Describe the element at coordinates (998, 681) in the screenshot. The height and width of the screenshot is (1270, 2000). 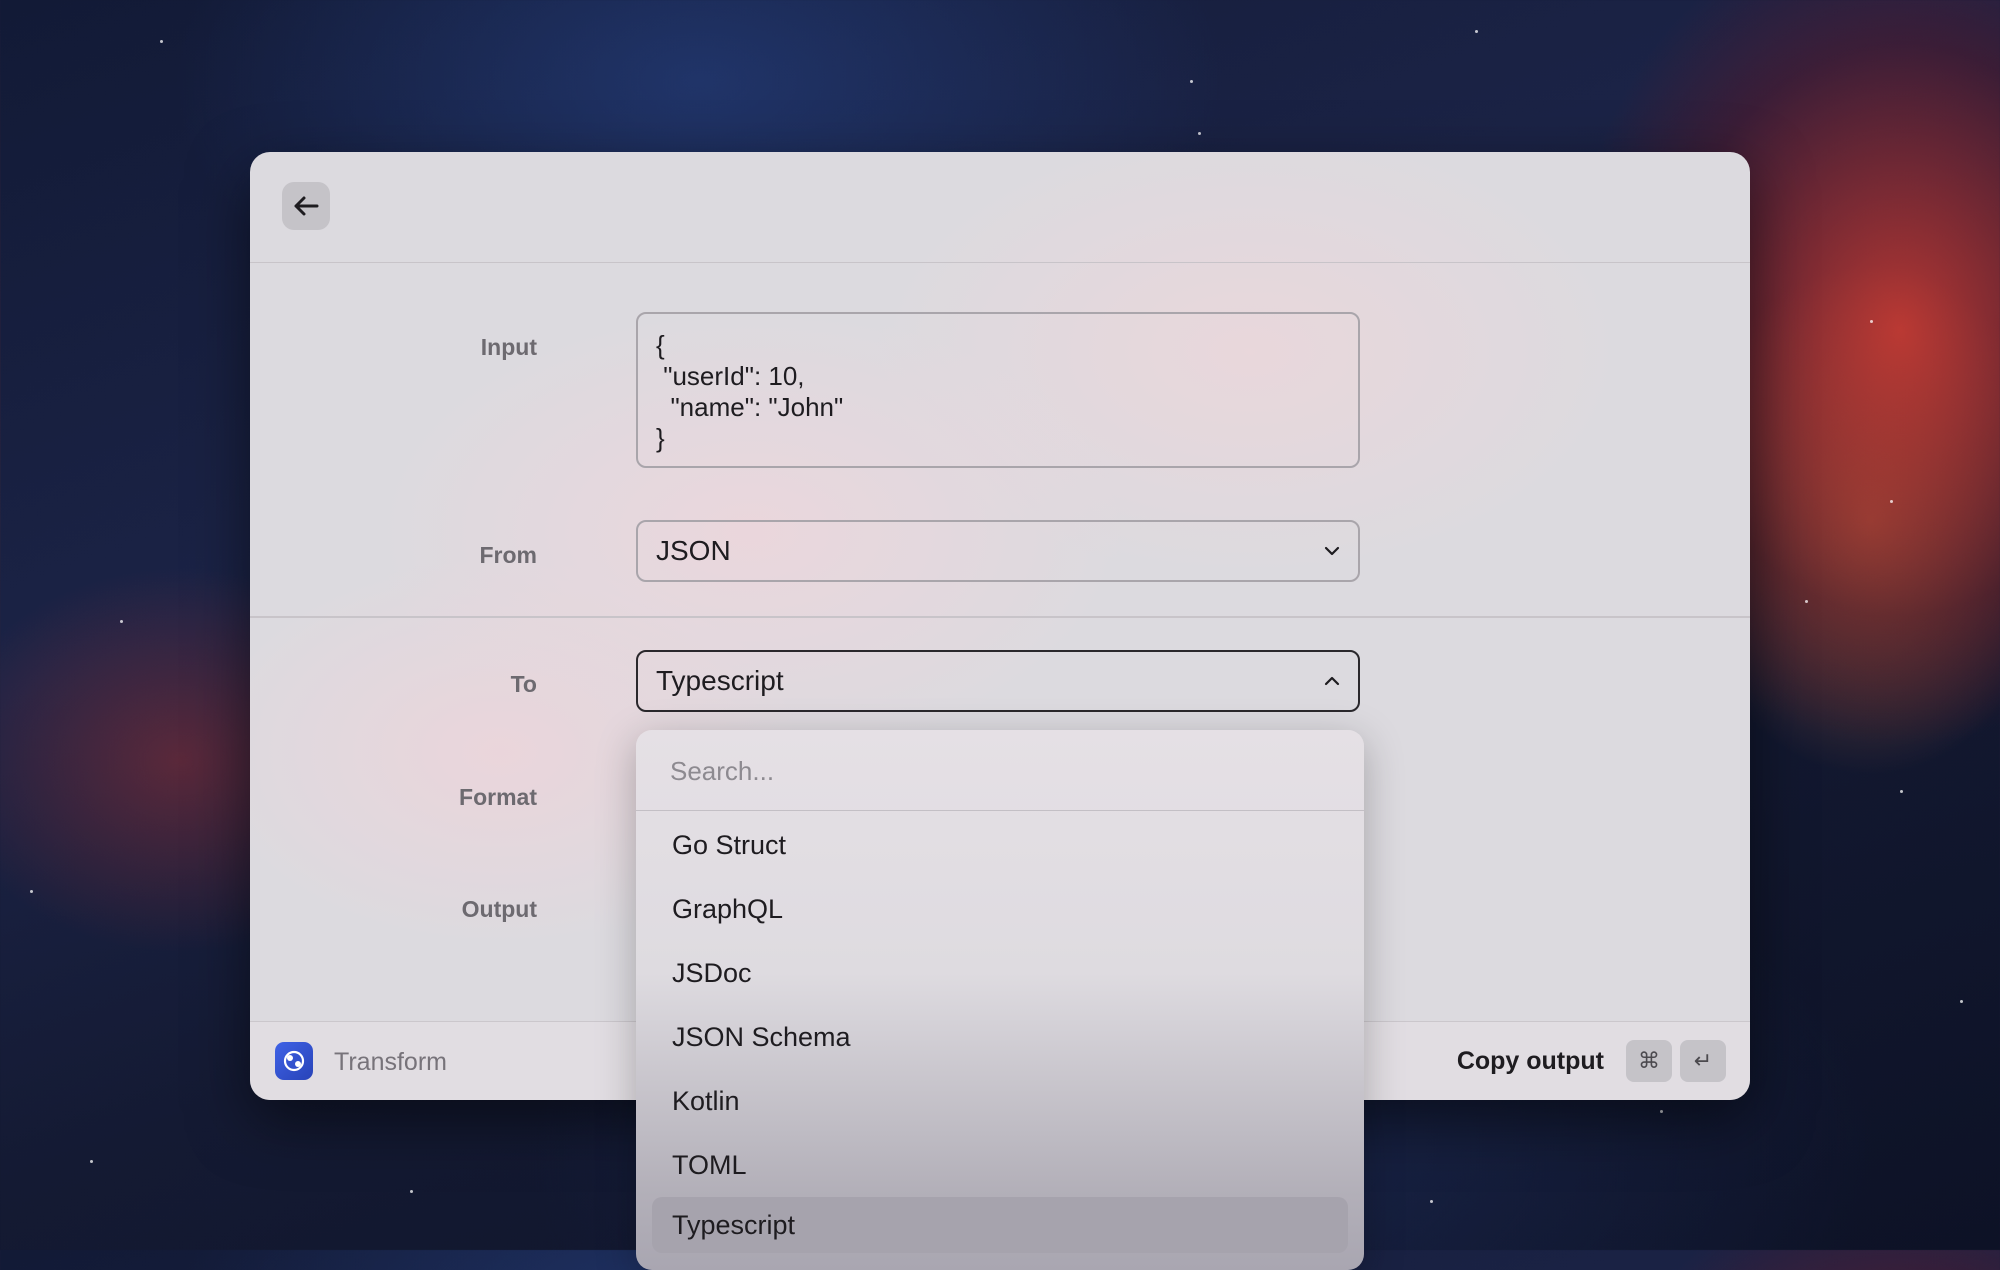
I see `to-select: Typescript` at that location.